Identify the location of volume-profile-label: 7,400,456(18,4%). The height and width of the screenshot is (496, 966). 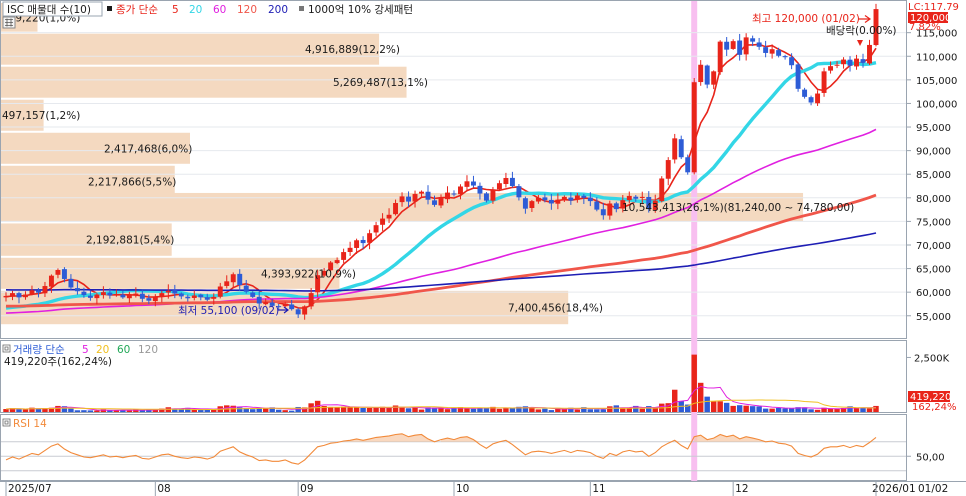
(555, 309).